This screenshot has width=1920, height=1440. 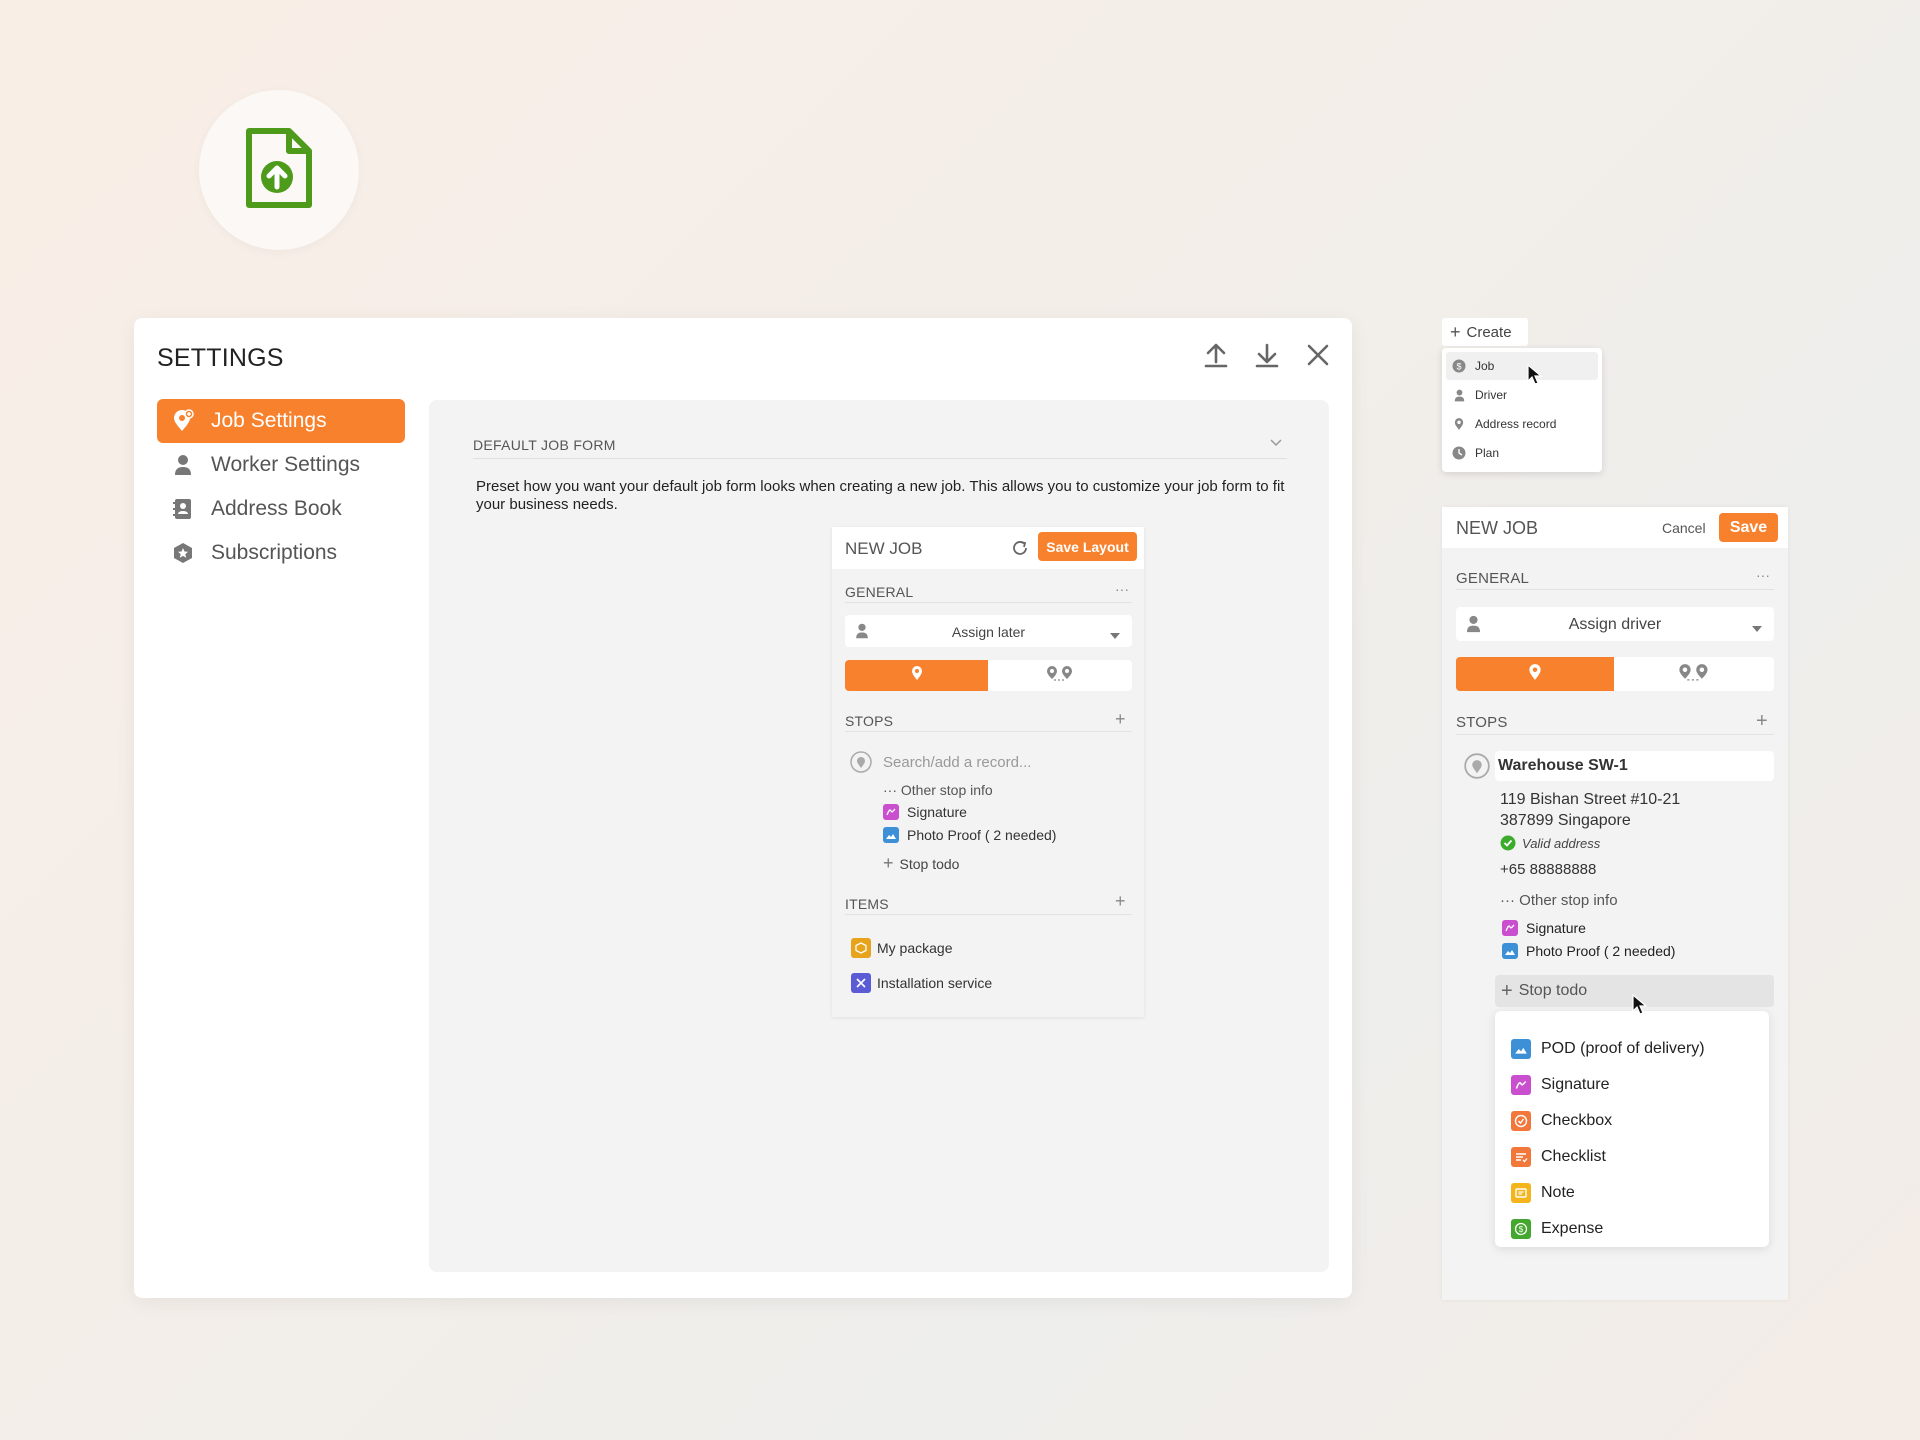 I want to click on add-item-button: +, so click(x=1120, y=901).